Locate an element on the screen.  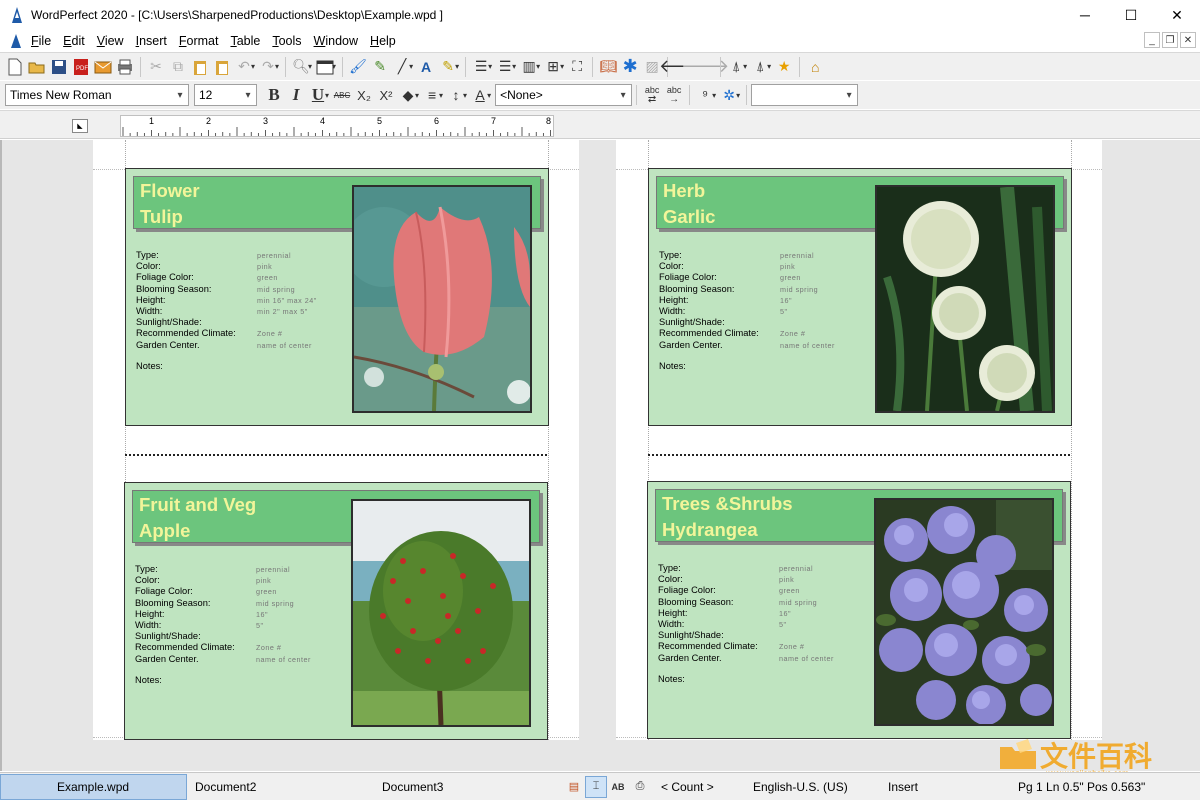
maximize-button: ☐ is located at coordinates (1131, 15).